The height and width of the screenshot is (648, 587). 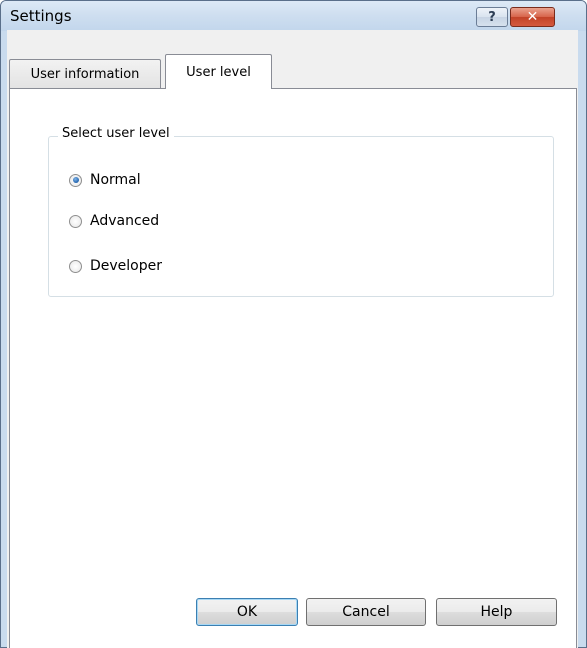 I want to click on radio-option-normal: Normal, so click(x=105, y=180).